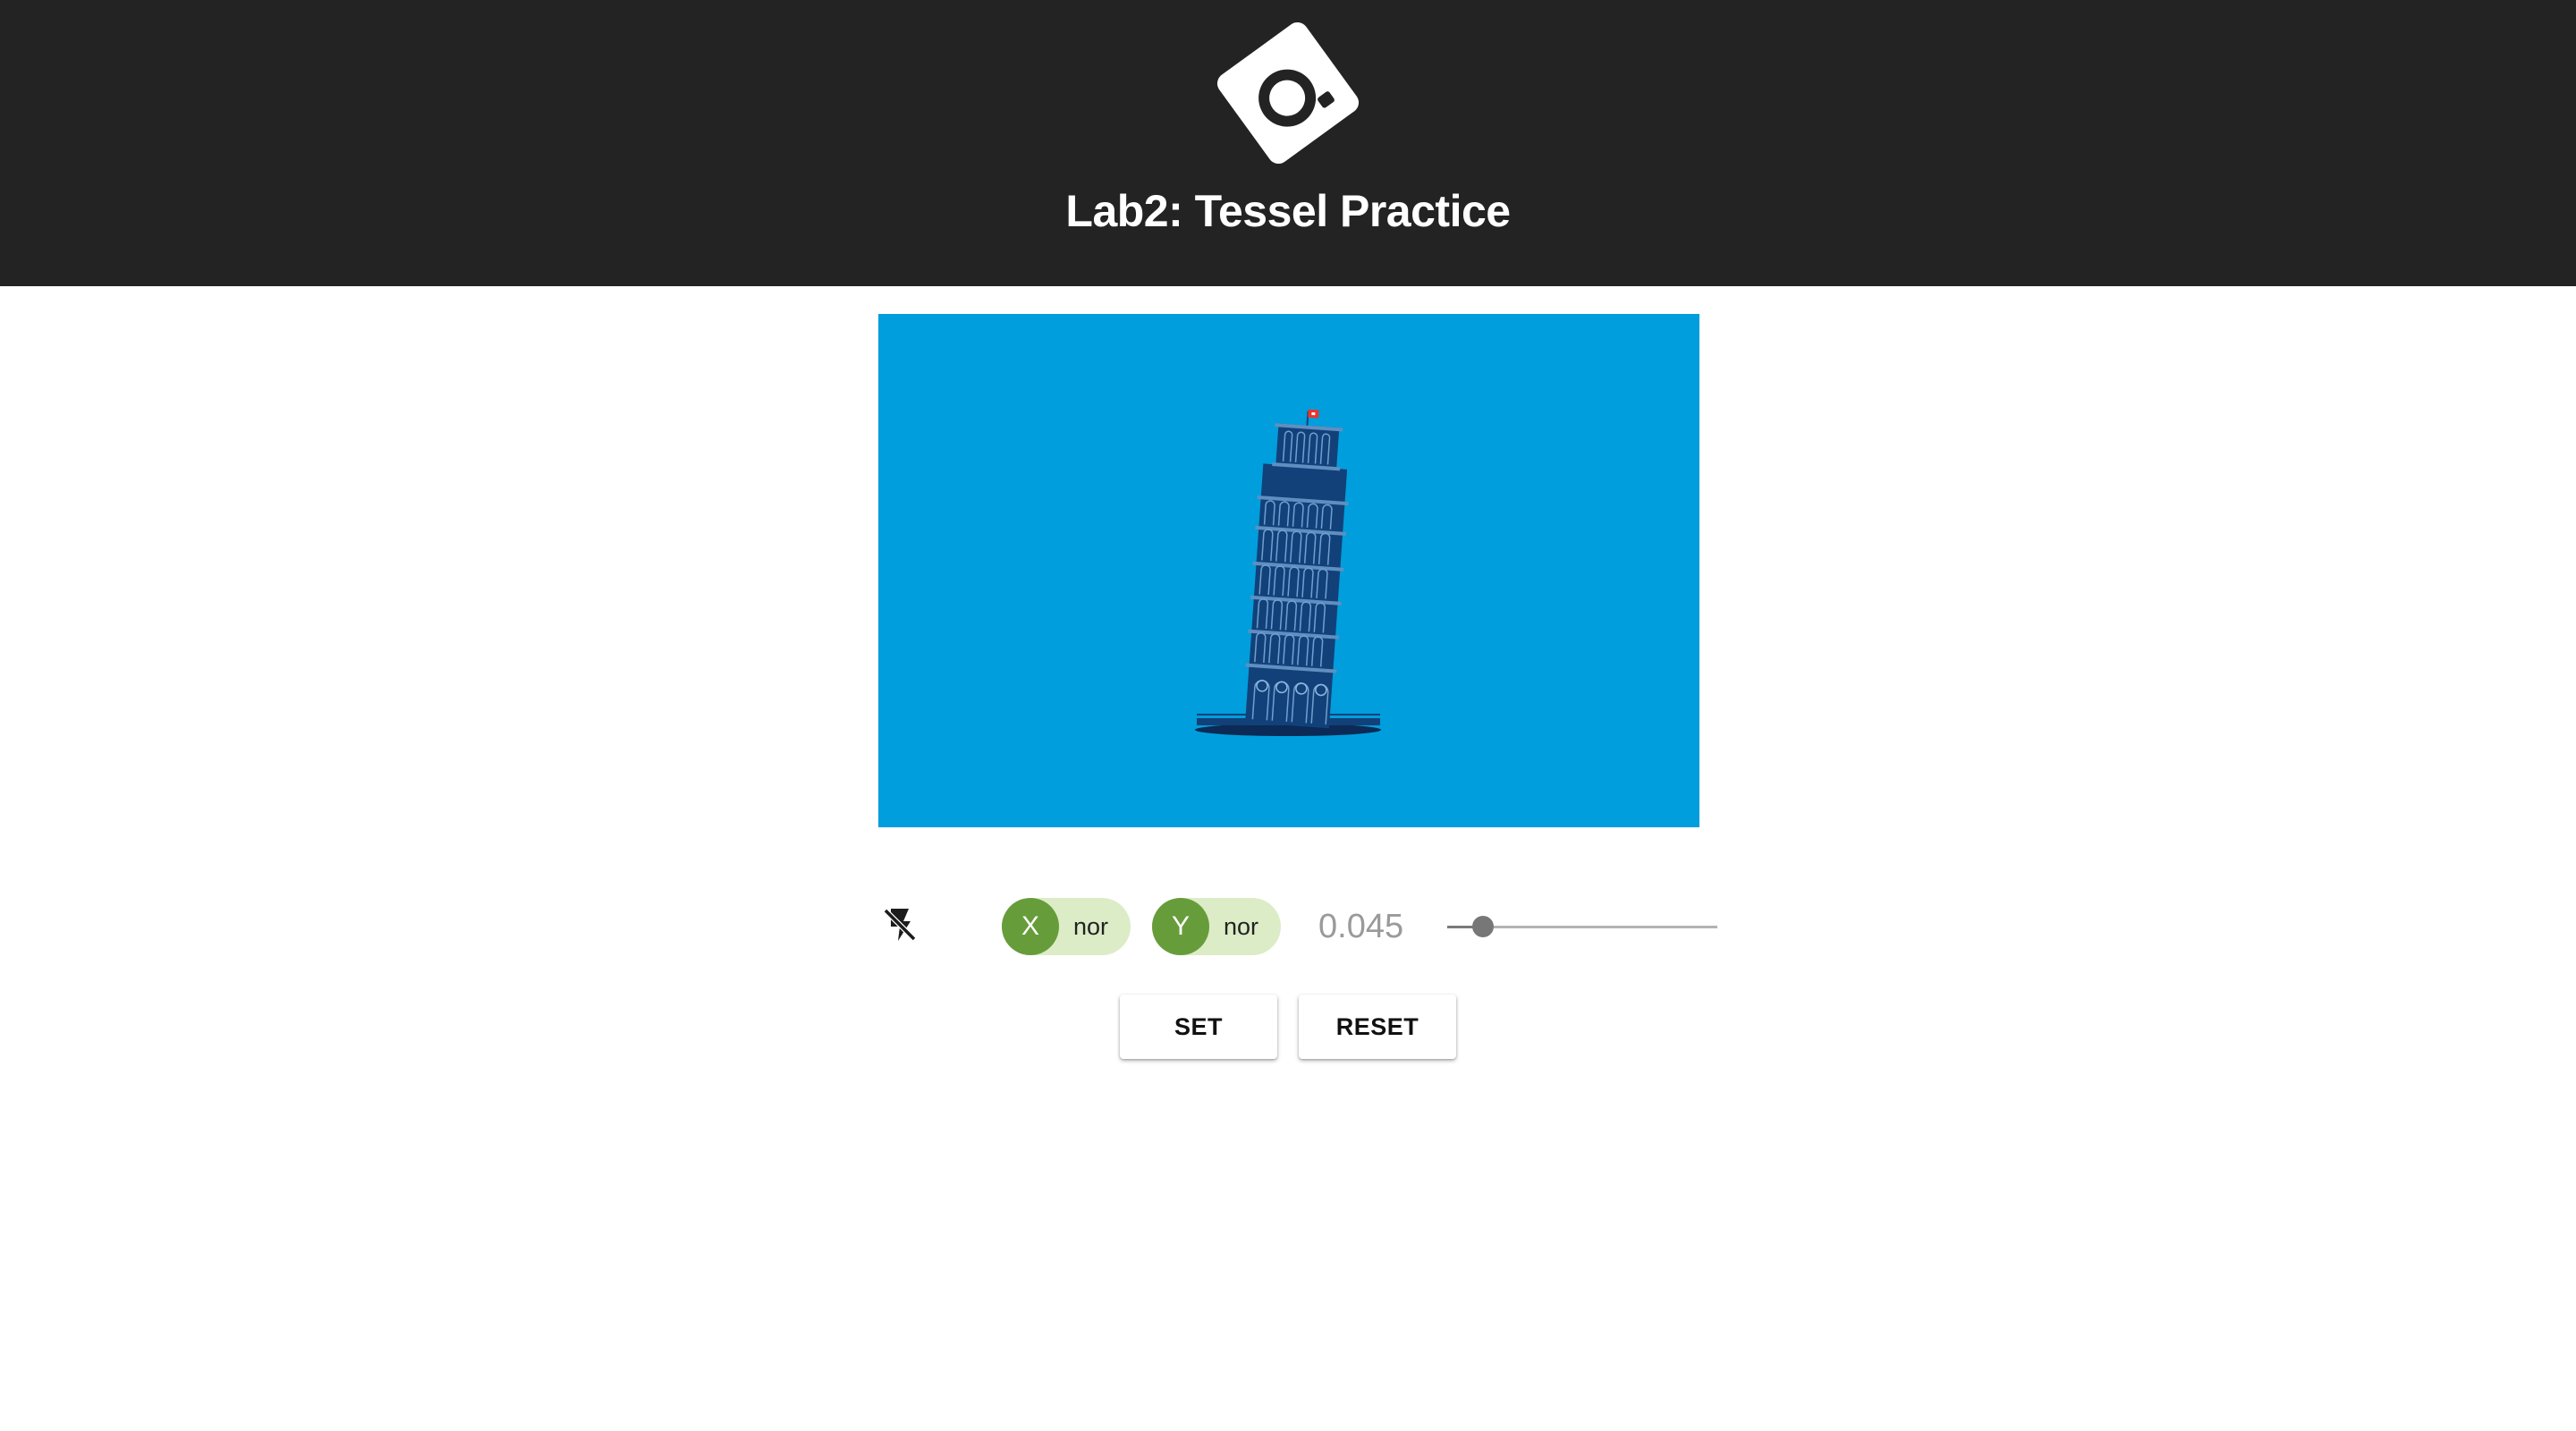 This screenshot has height=1431, width=2576. Describe the element at coordinates (899, 925) in the screenshot. I see `flash-off-icon` at that location.